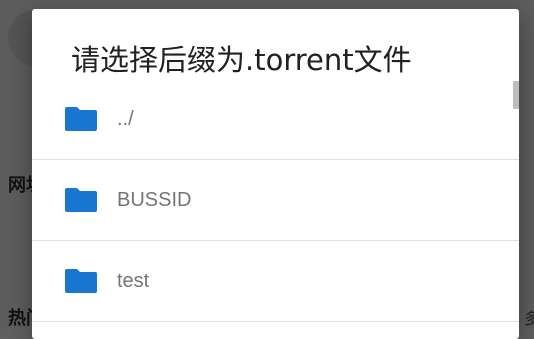 Image resolution: width=534 pixels, height=339 pixels. I want to click on file-name: BUSSID, so click(154, 200).